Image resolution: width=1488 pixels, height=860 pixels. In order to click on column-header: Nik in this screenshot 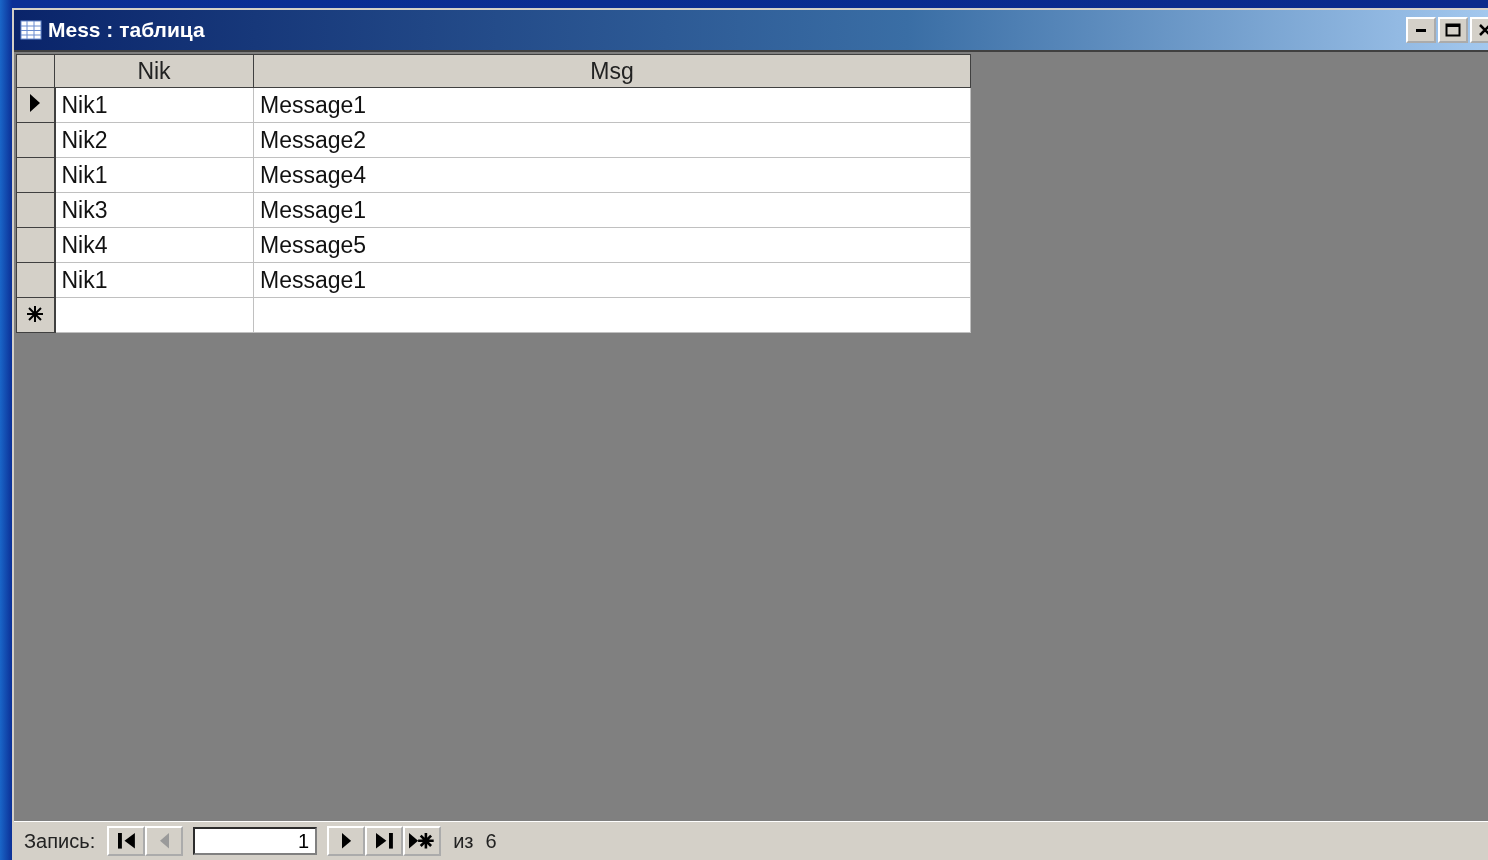, I will do `click(154, 71)`.